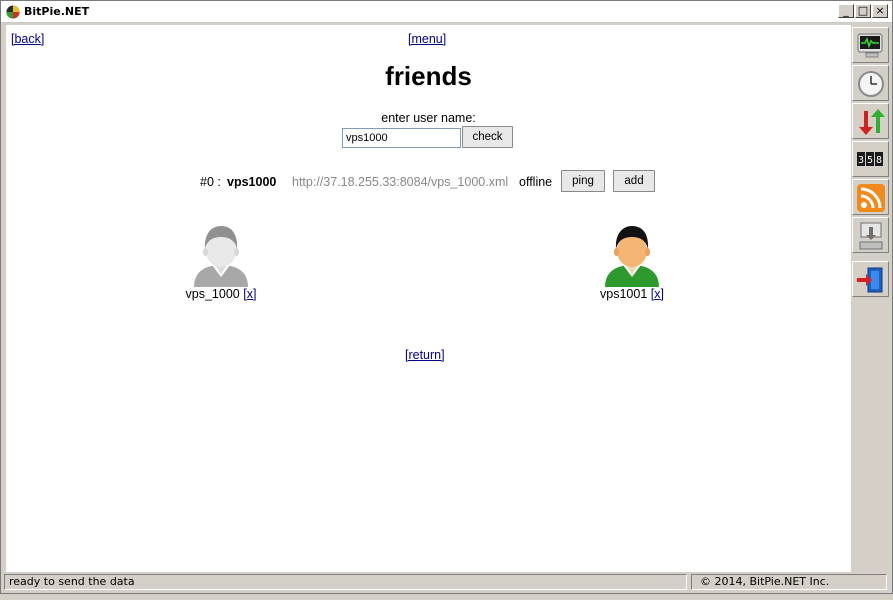 This screenshot has width=893, height=600. What do you see at coordinates (879, 160) in the screenshot?
I see `svg-text: 8` at bounding box center [879, 160].